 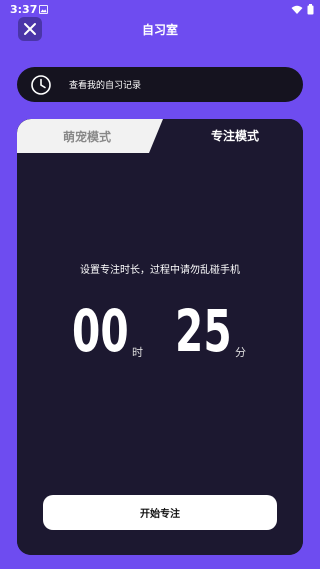 I want to click on focus-instruction: 设置专注时长，过程中请勿乱碰手机, so click(x=160, y=270).